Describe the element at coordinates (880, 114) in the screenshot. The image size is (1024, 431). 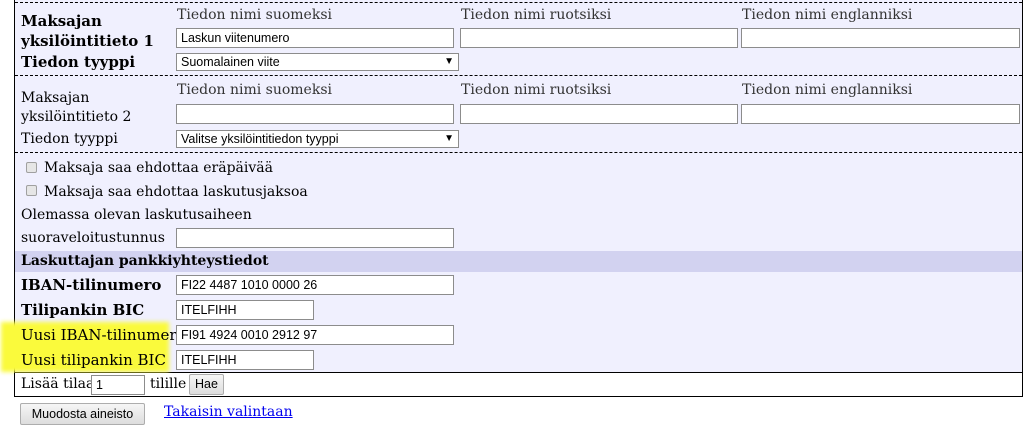
I see `identifier2-name-en-input` at that location.